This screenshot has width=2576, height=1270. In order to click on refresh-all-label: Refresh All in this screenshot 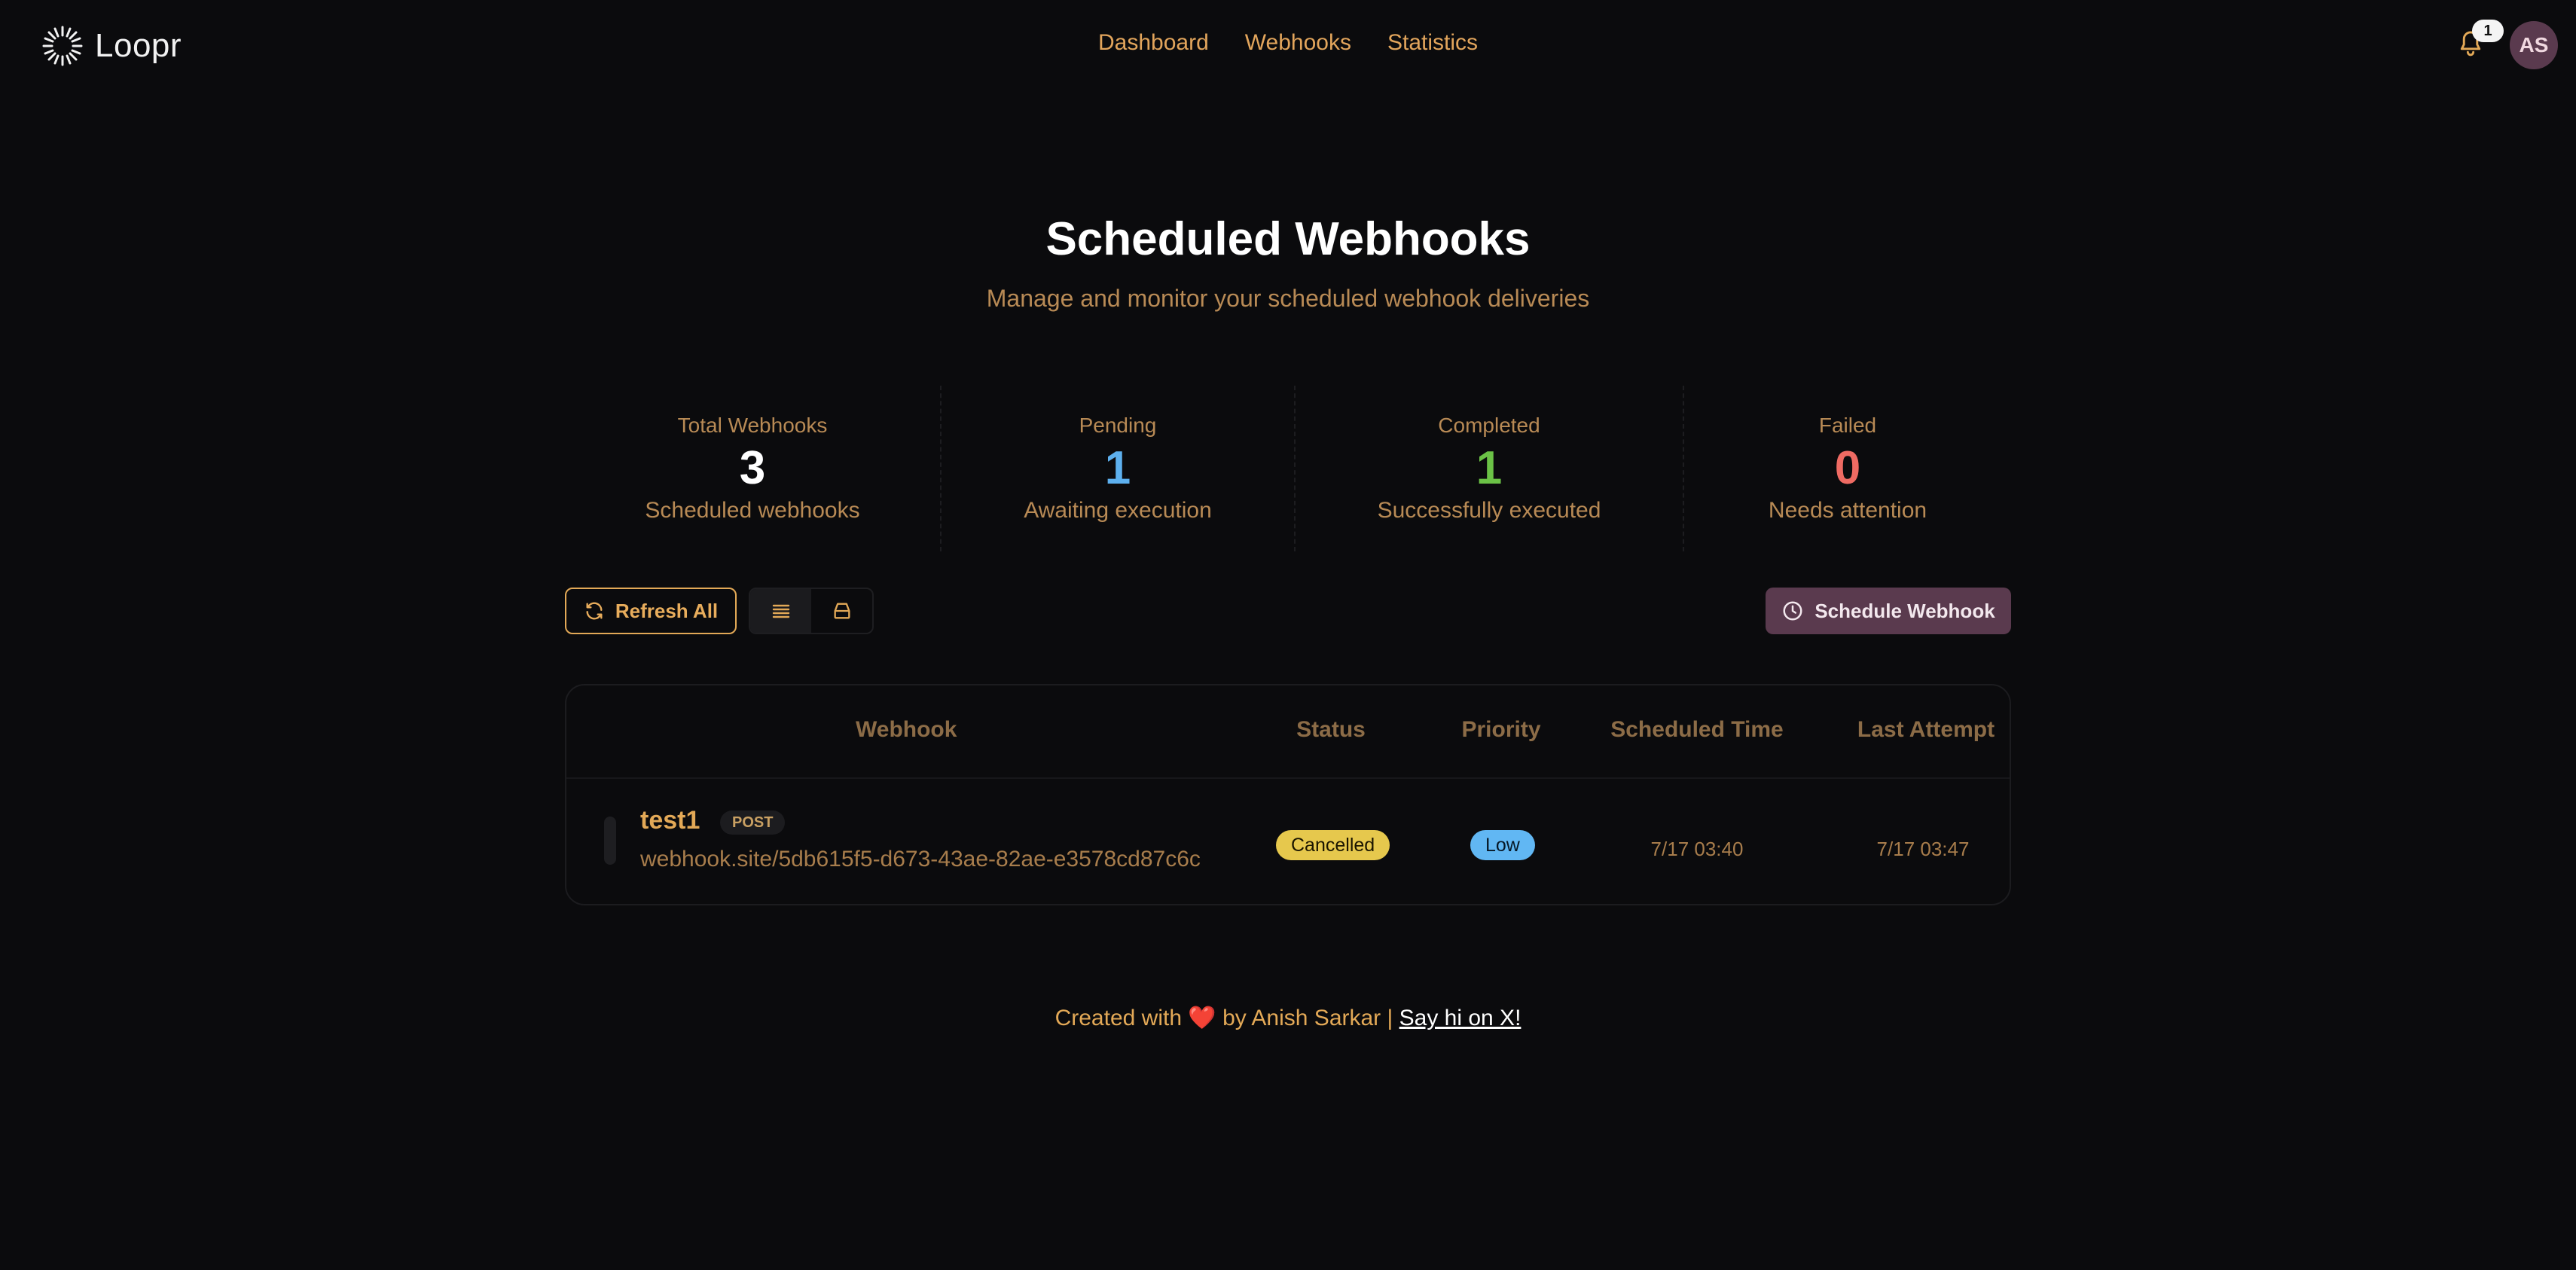, I will do `click(667, 610)`.